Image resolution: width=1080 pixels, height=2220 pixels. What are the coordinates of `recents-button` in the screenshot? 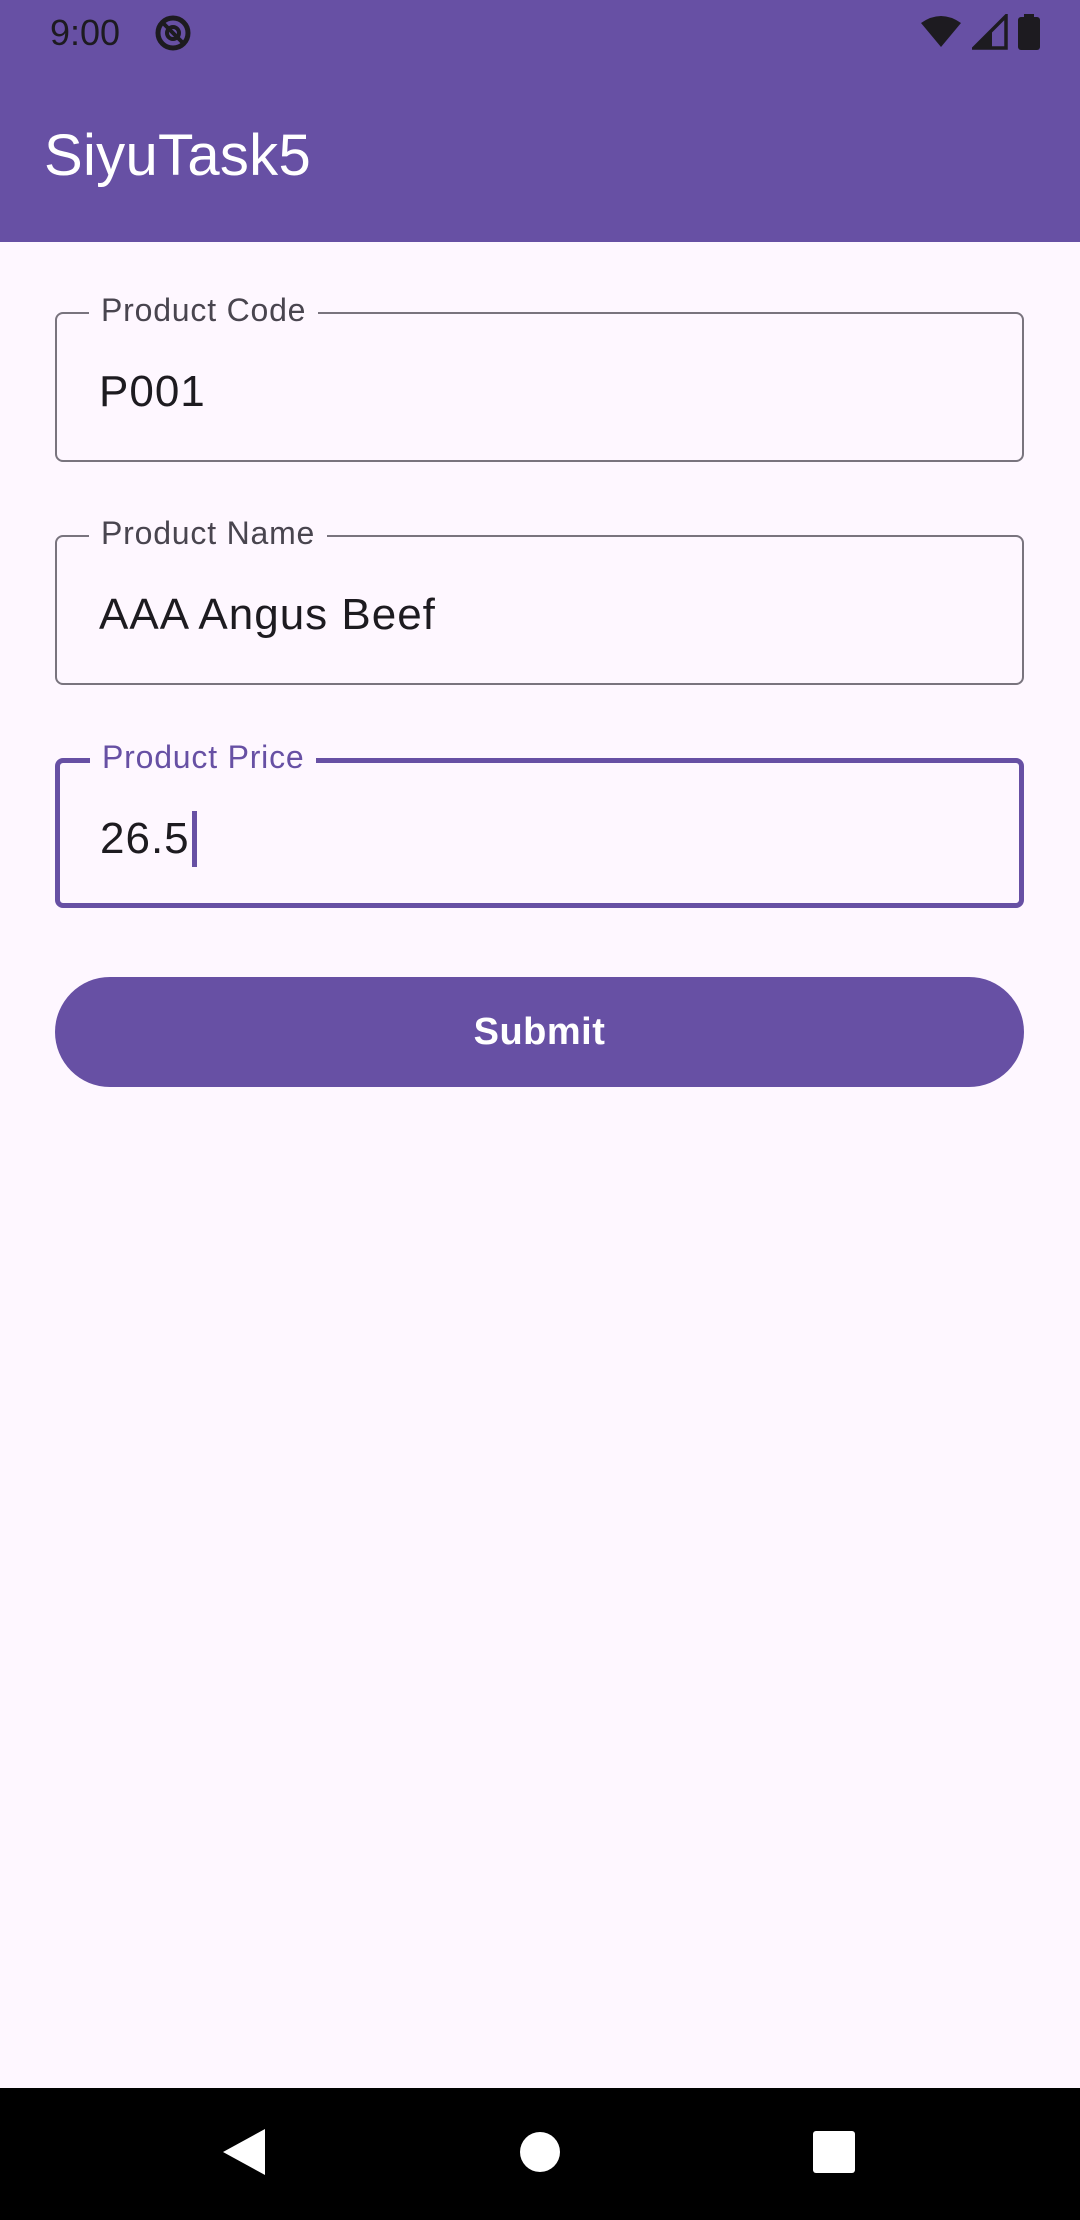 It's located at (834, 2154).